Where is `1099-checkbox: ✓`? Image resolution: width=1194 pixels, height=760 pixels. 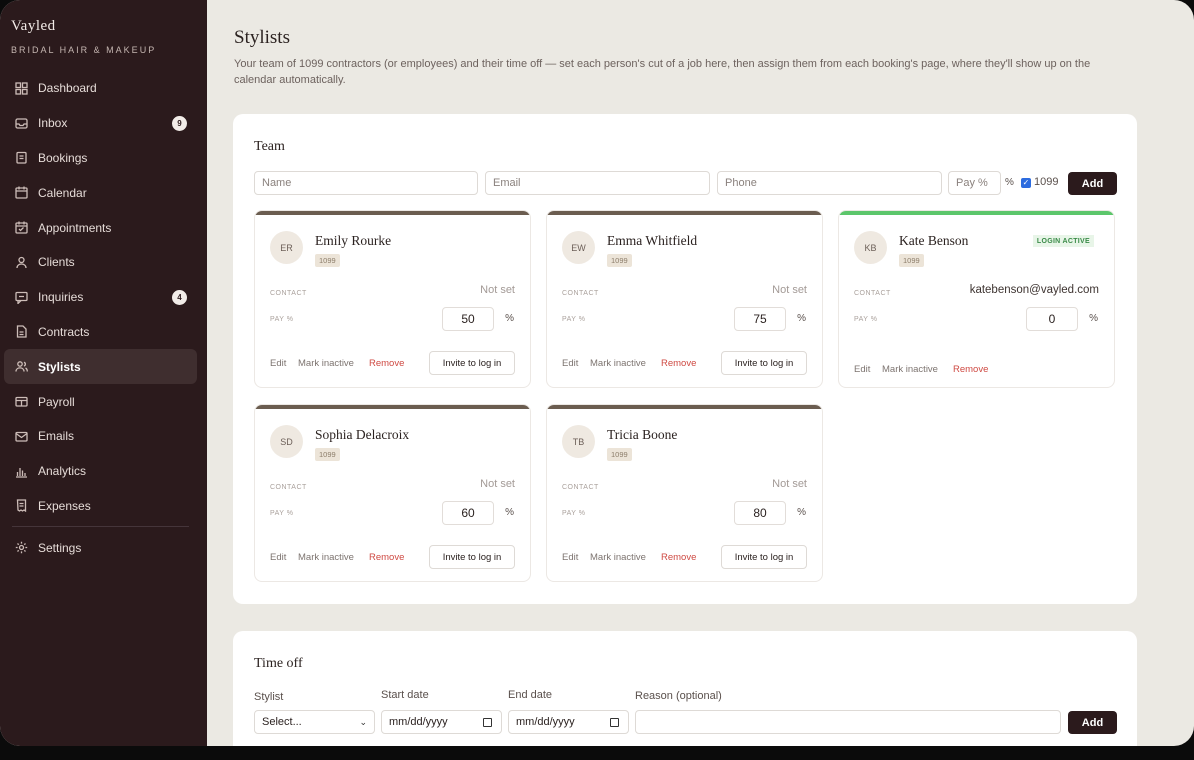 1099-checkbox: ✓ is located at coordinates (1026, 183).